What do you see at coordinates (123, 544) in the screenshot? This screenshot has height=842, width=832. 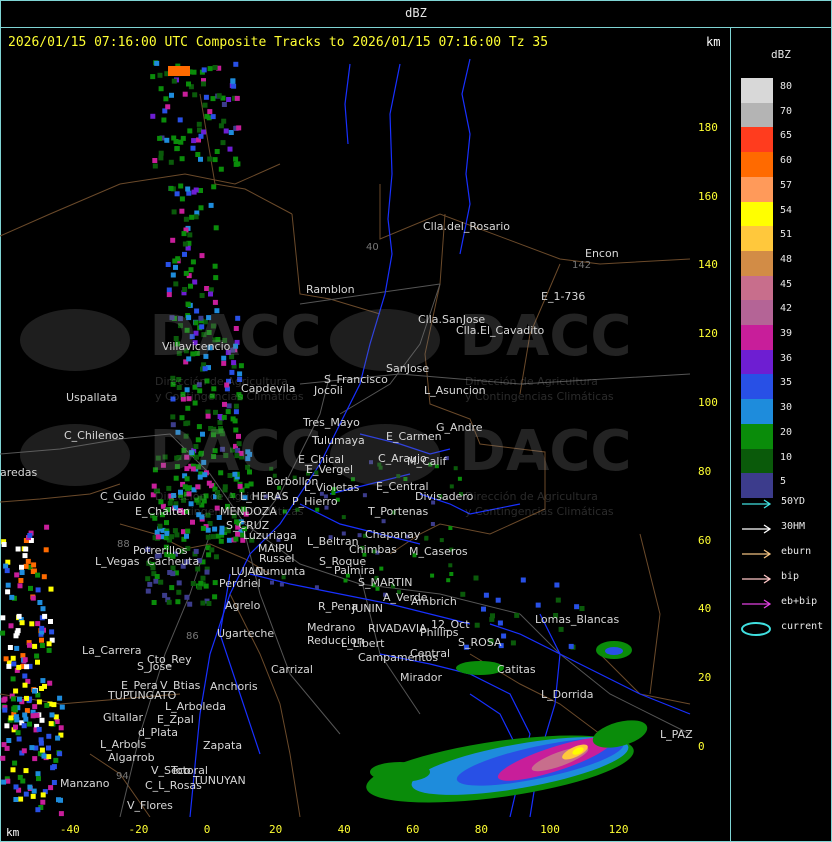 I see `route-number: 88` at bounding box center [123, 544].